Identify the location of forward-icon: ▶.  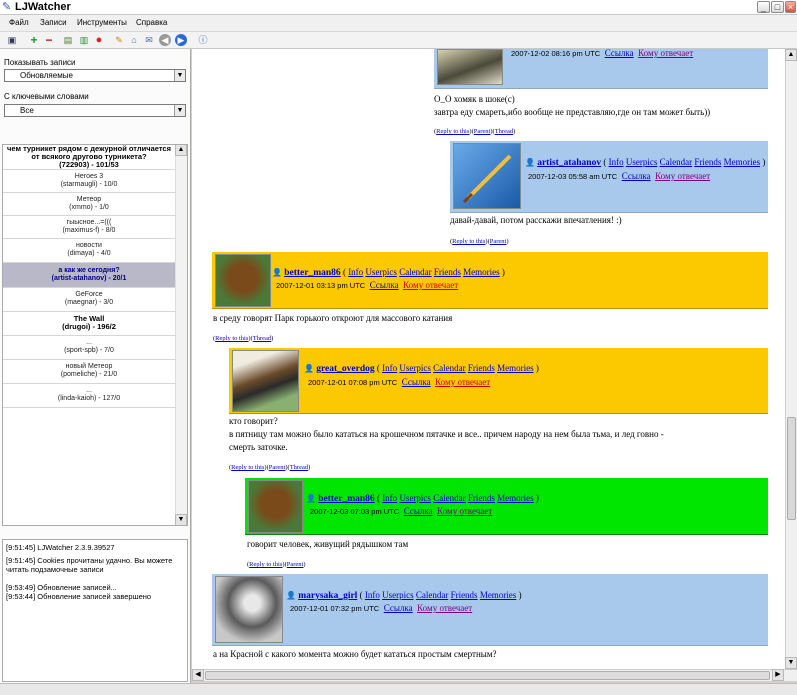
(181, 40).